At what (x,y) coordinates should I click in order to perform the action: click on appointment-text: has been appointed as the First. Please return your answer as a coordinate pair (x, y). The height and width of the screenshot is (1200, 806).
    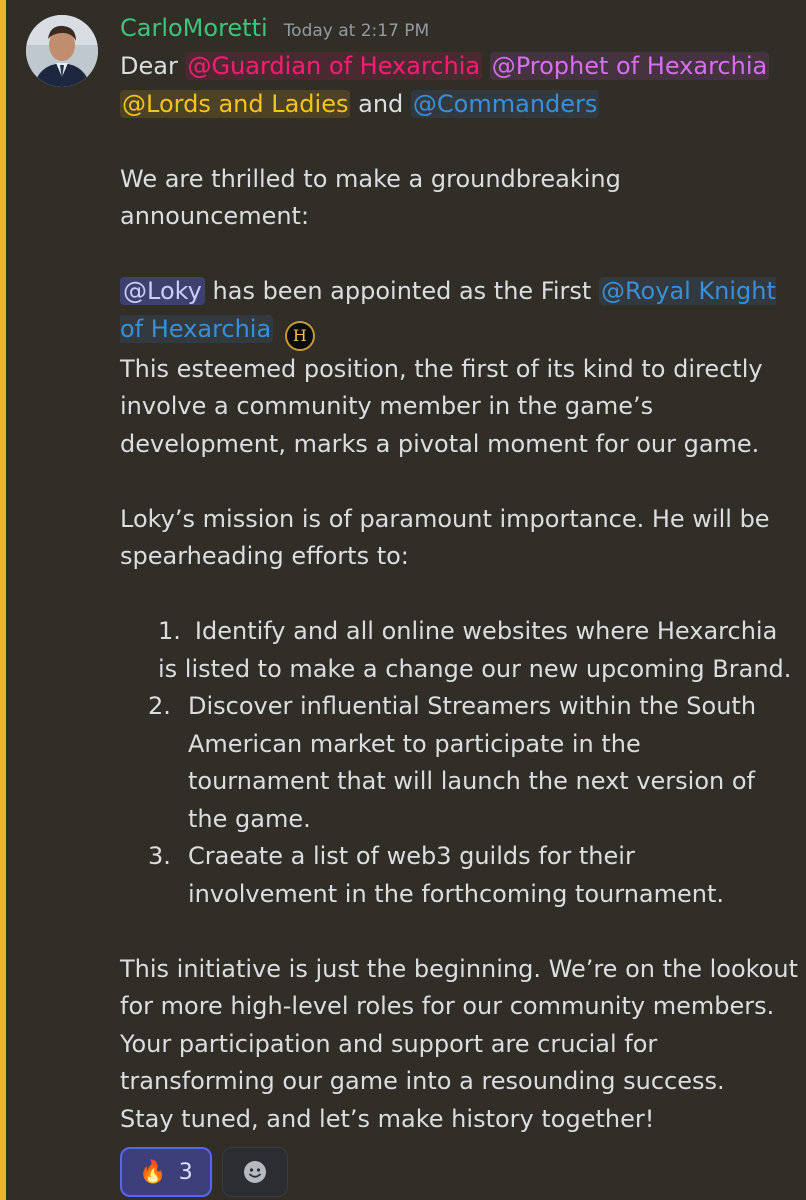
    Looking at the image, I should click on (401, 291).